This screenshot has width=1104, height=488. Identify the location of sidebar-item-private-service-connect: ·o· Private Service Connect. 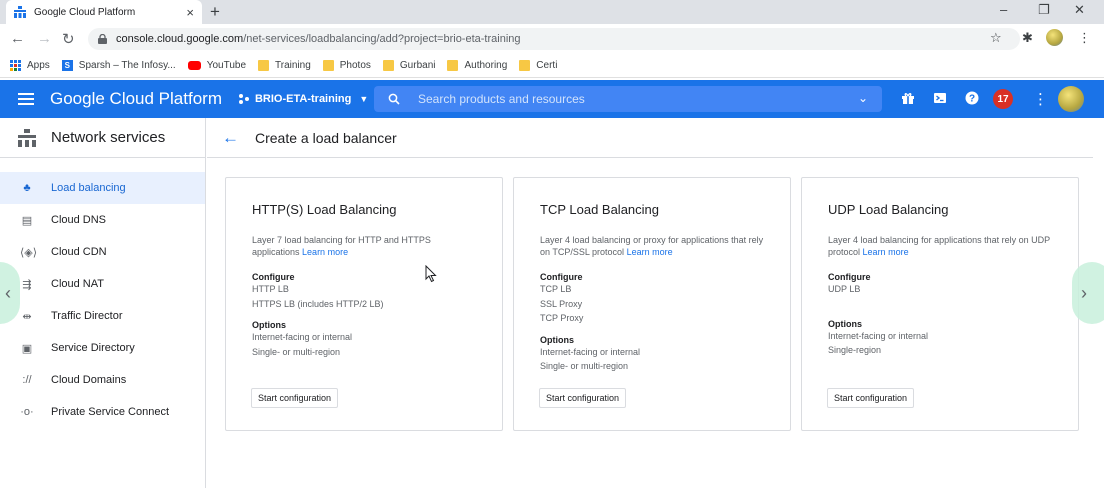
(102, 412).